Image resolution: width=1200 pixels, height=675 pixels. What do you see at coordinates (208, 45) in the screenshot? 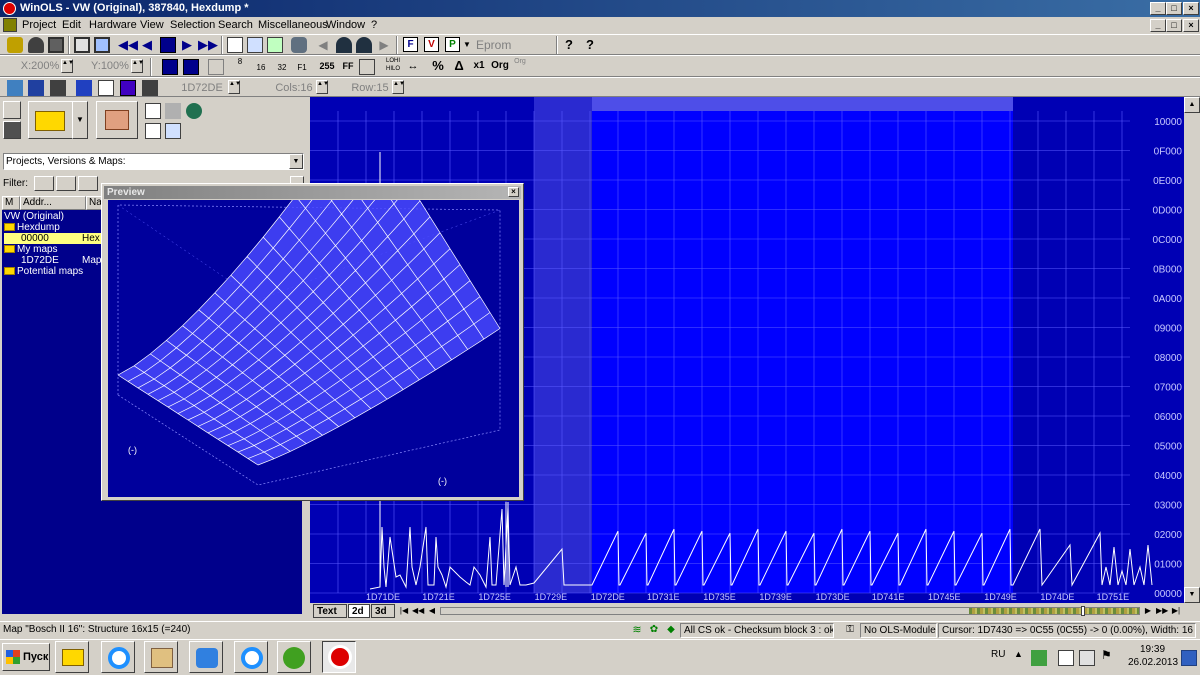
I see `last-icon: ▶▶` at bounding box center [208, 45].